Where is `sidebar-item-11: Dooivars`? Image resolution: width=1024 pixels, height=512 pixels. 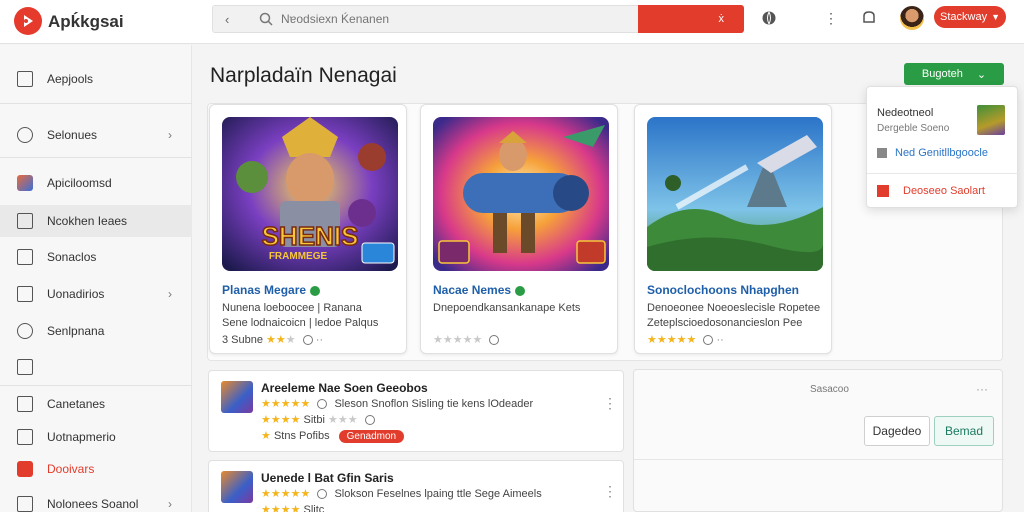
sidebar-item-11: Dooivars is located at coordinates (96, 469).